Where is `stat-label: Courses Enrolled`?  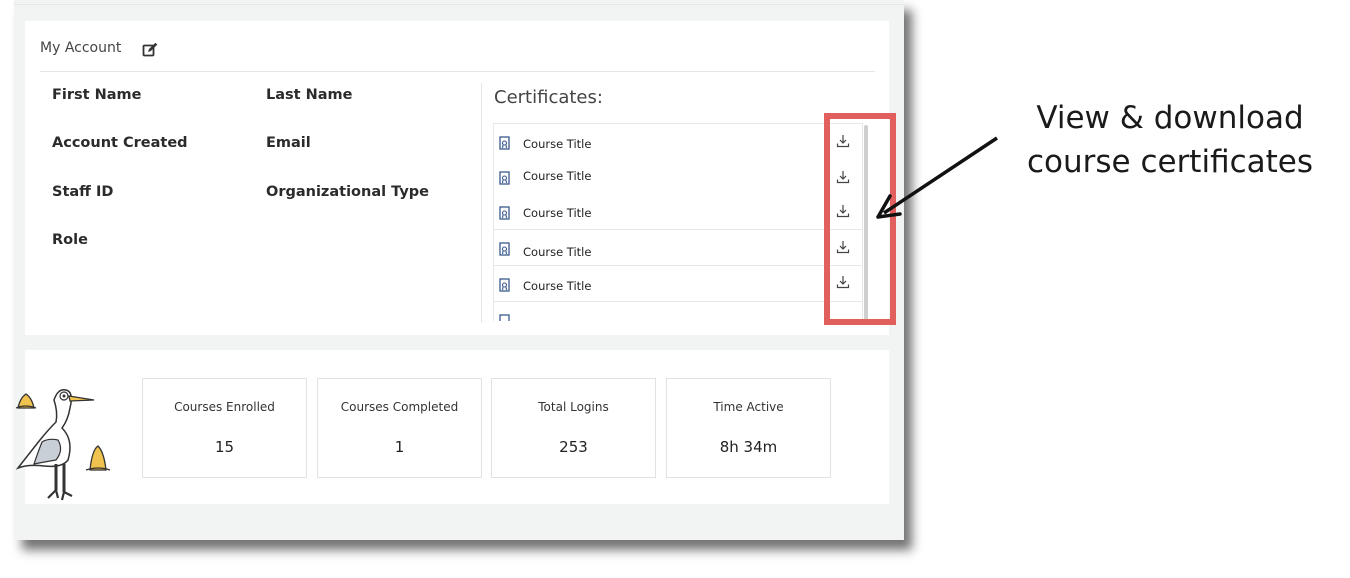
stat-label: Courses Enrolled is located at coordinates (224, 407).